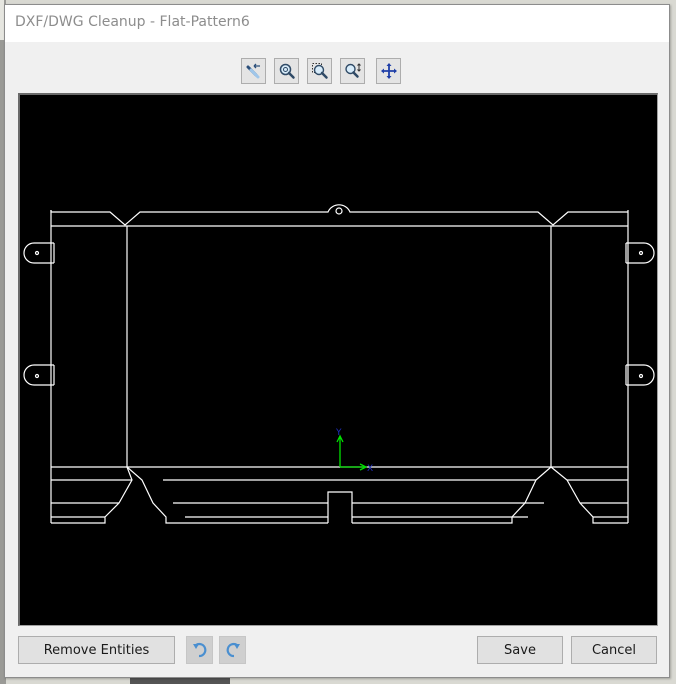 This screenshot has width=676, height=684. Describe the element at coordinates (589, 495) in the screenshot. I see `right-v-cutout-right` at that location.